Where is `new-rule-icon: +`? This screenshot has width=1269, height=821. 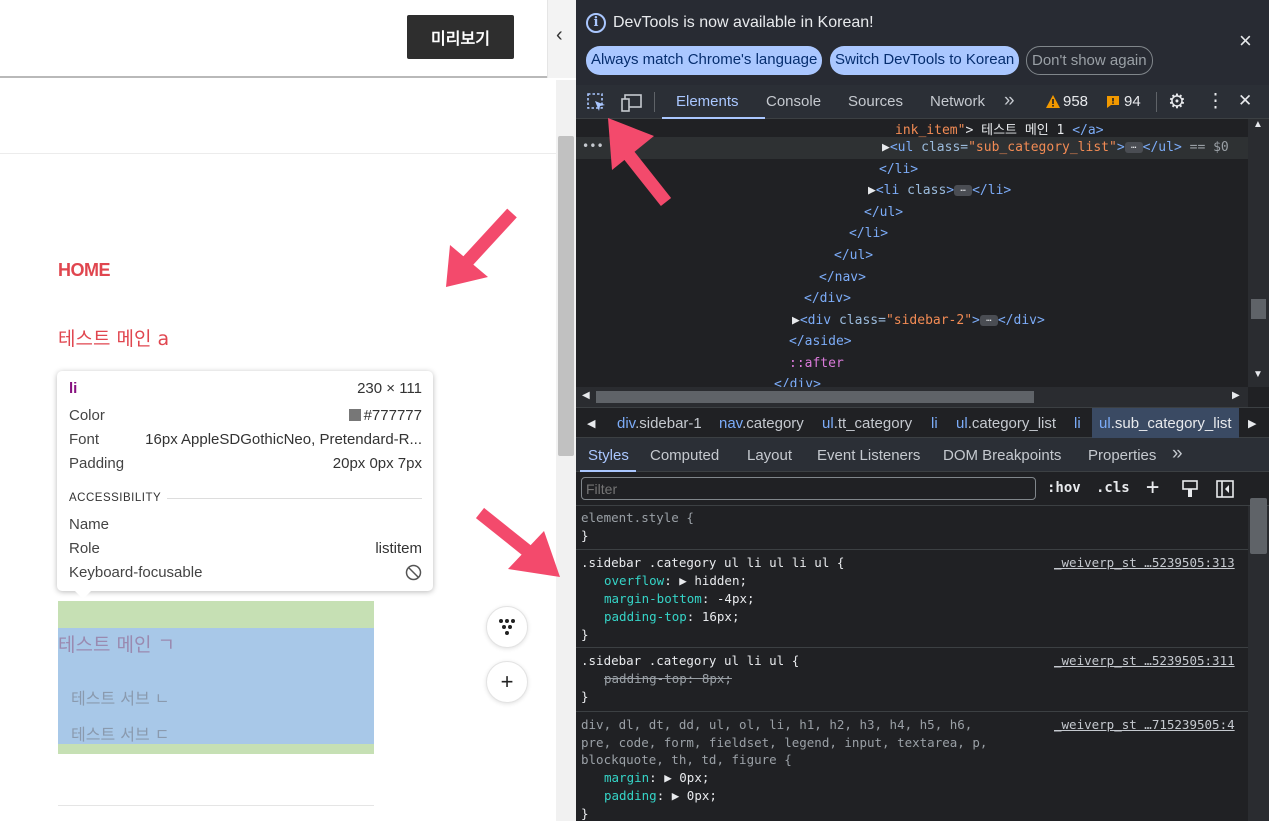
new-rule-icon: + is located at coordinates (1152, 487).